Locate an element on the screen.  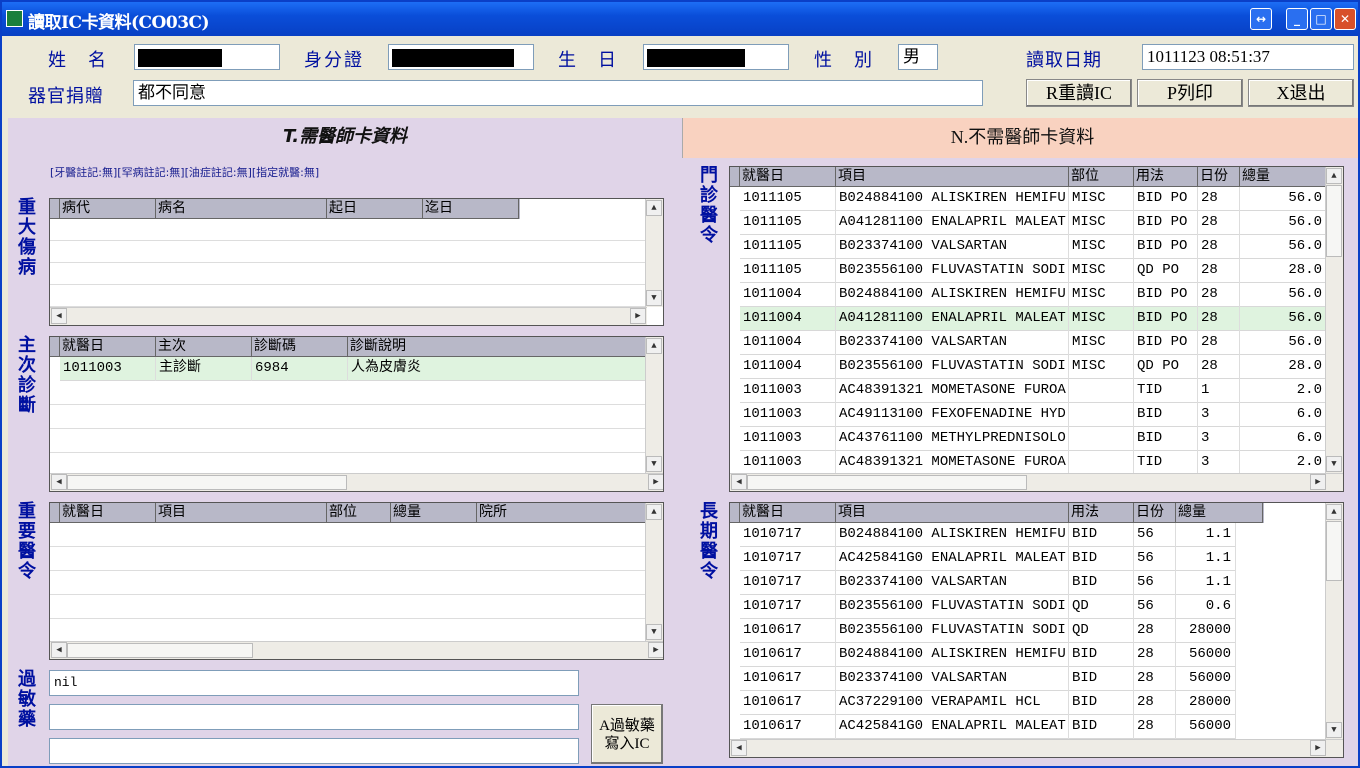
table-row: 1010617 B023374100 VALSARTAN BID 28 56000 is located at coordinates (988, 679).